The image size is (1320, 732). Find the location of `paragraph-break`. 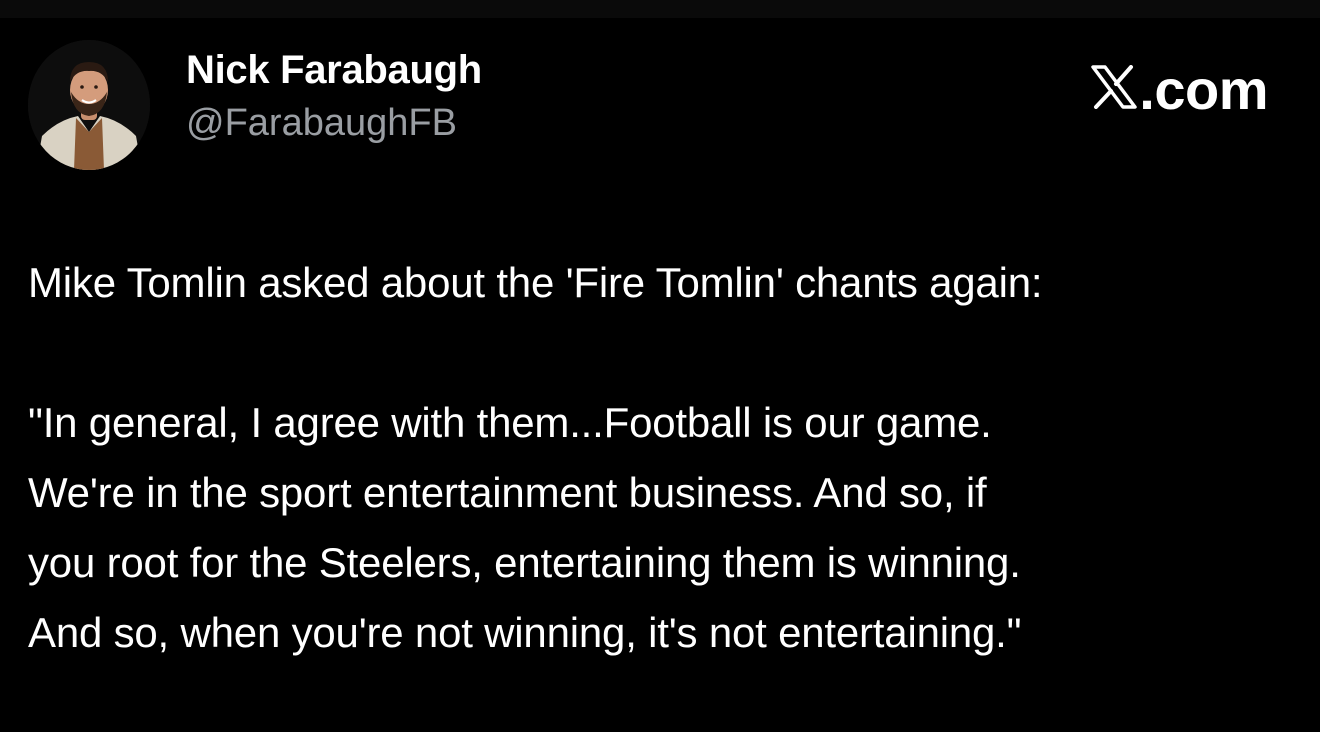

paragraph-break is located at coordinates (663, 353).